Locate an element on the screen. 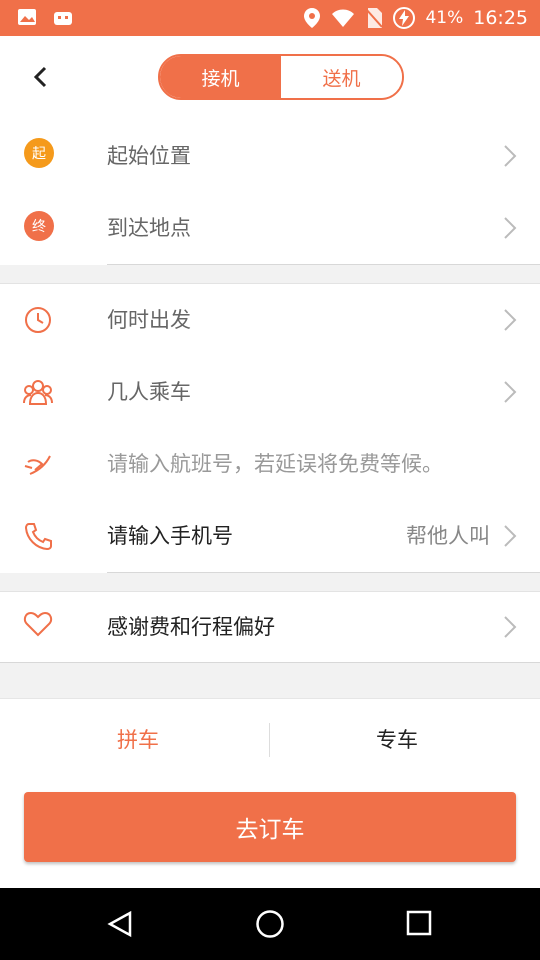 The height and width of the screenshot is (960, 540). location-icon is located at coordinates (312, 18).